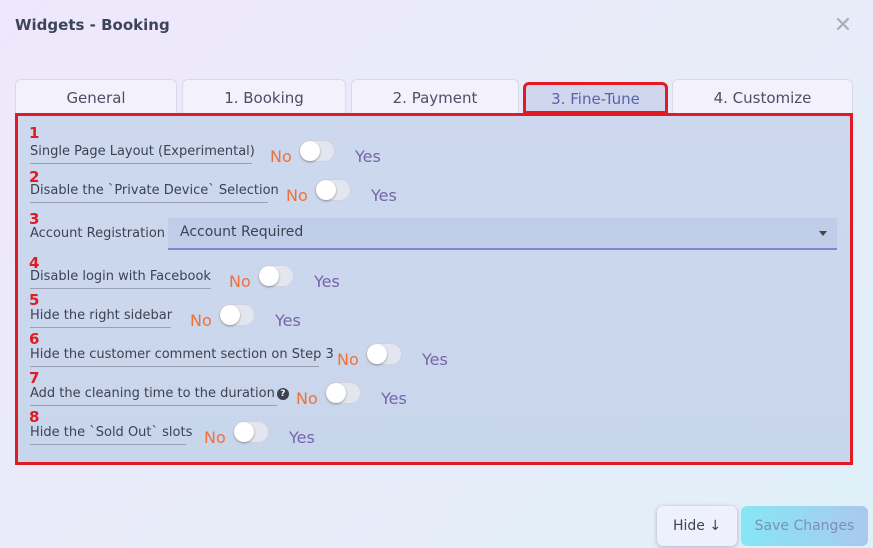 This screenshot has height=548, width=873. I want to click on caret-down-icon, so click(823, 233).